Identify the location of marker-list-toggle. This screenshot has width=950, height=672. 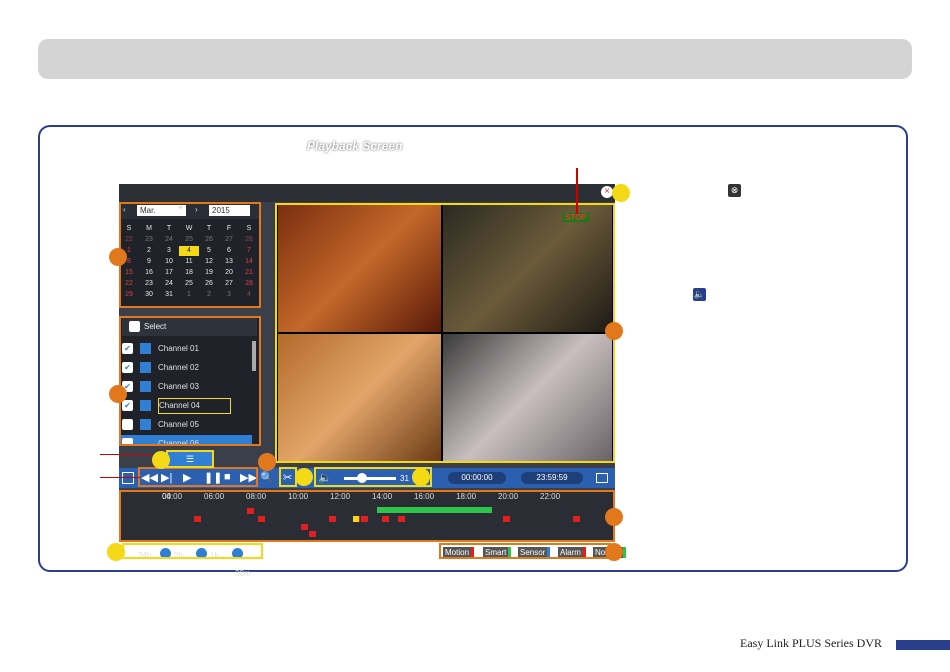
(161, 460).